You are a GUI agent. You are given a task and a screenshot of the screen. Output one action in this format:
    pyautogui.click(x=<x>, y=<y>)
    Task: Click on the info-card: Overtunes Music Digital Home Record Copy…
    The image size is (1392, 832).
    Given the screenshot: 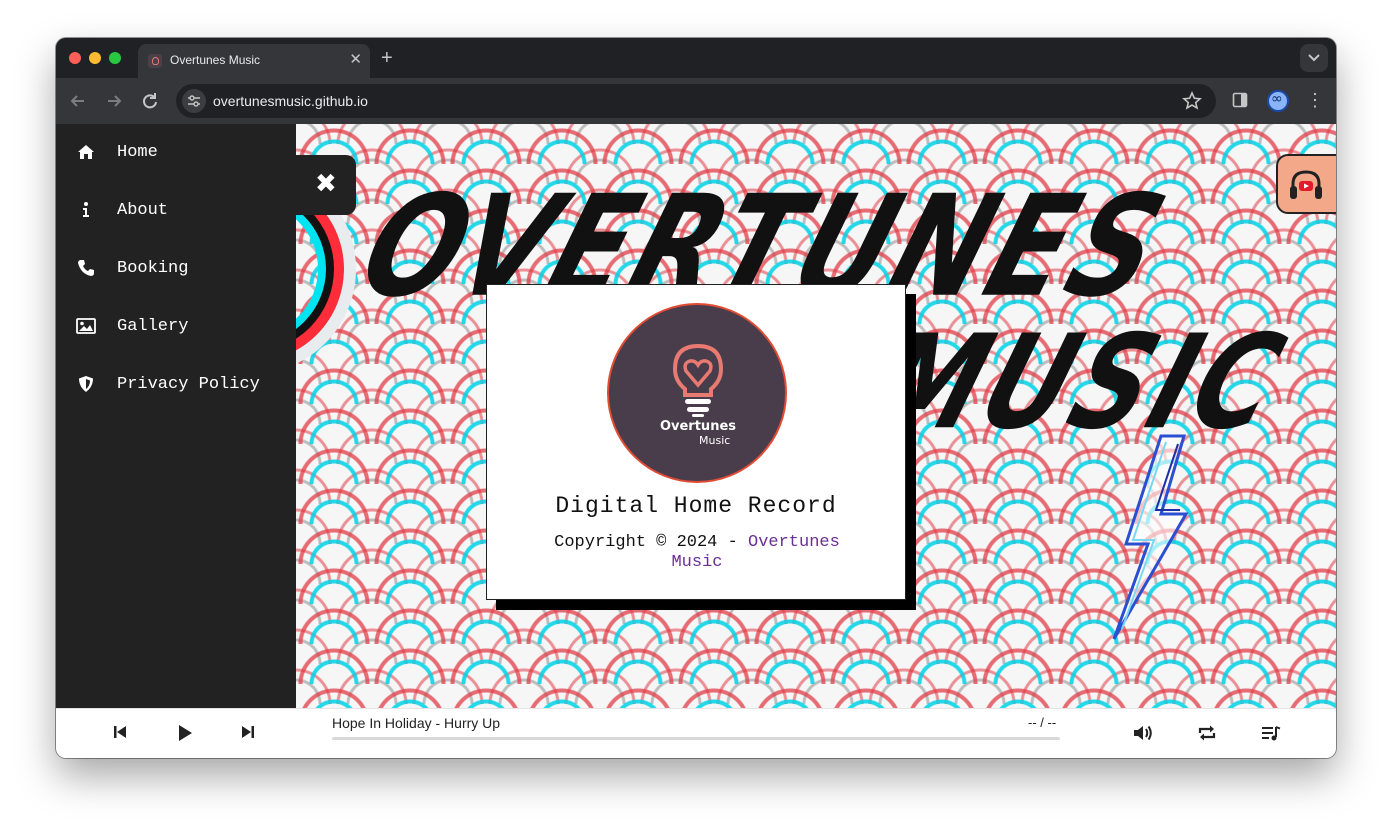 What is the action you would take?
    pyautogui.click(x=696, y=442)
    